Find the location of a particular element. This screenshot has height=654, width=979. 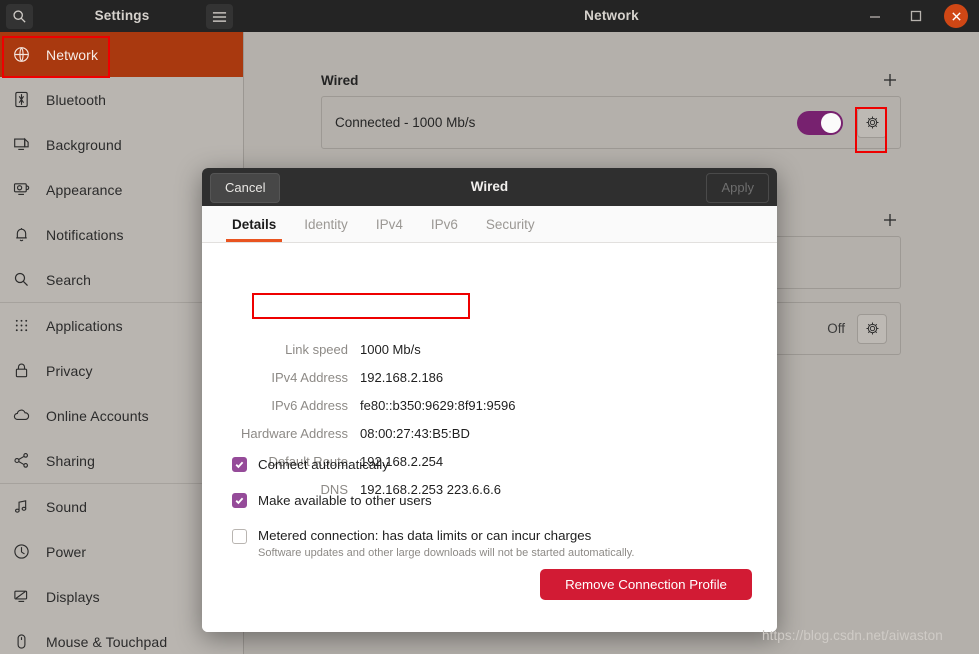

appearance-icon is located at coordinates (26, 189).